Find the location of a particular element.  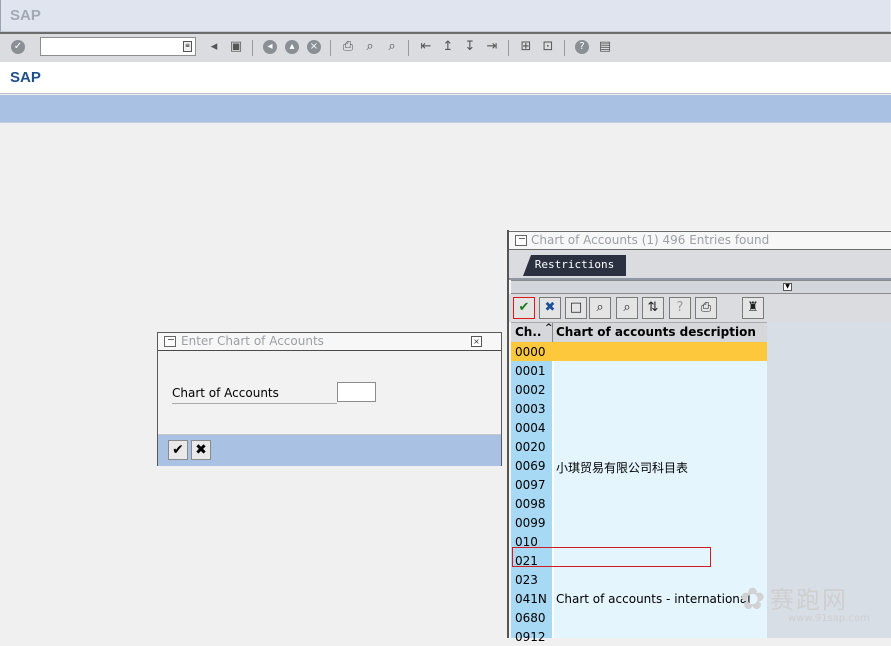

column-divider is located at coordinates (552, 332).